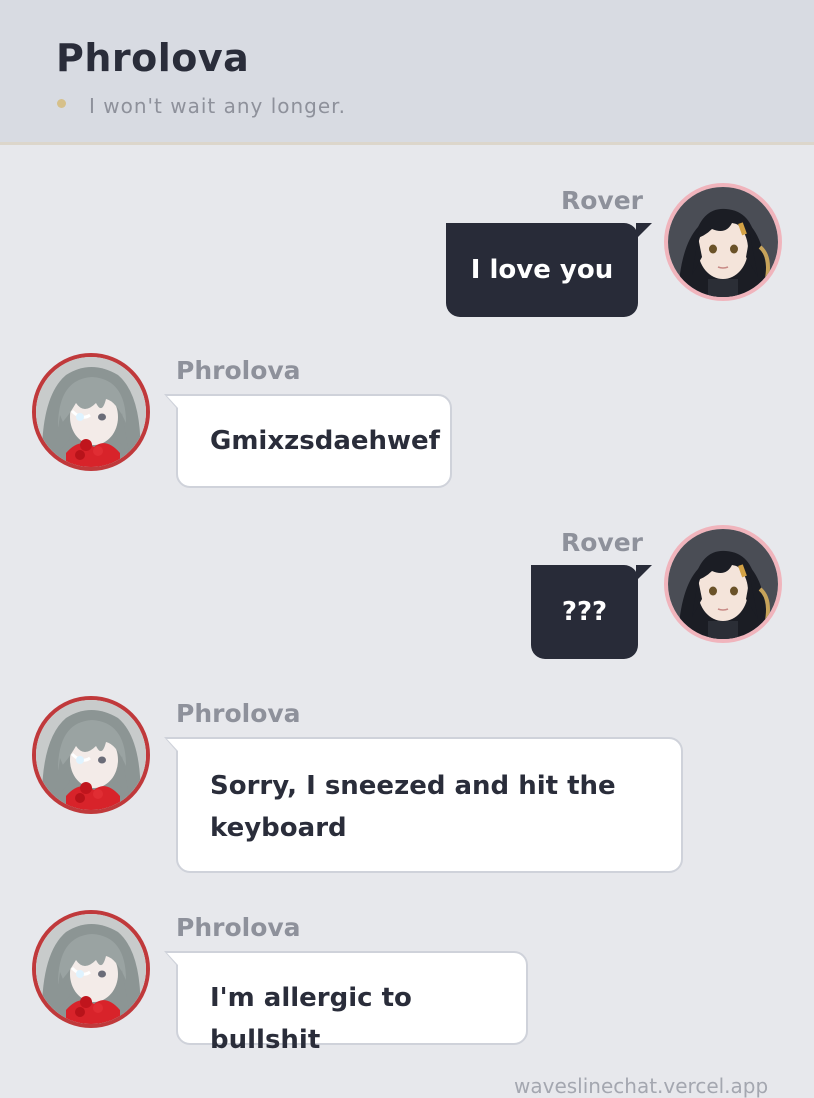 This screenshot has height=1098, width=814. I want to click on message-bubble: Sorry, I sneezed and hit the keyboard, so click(423, 805).